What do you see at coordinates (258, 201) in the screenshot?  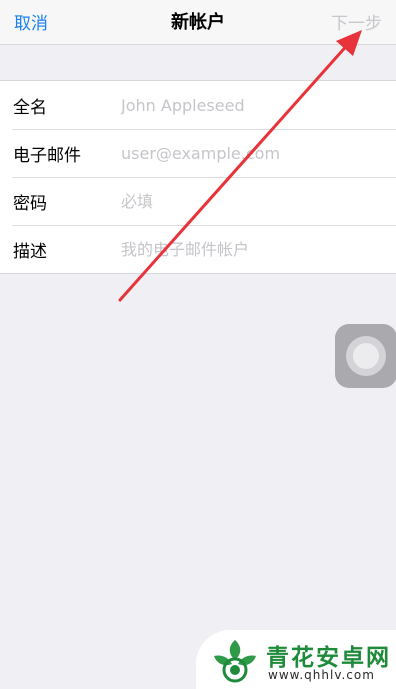 I see `password-input` at bounding box center [258, 201].